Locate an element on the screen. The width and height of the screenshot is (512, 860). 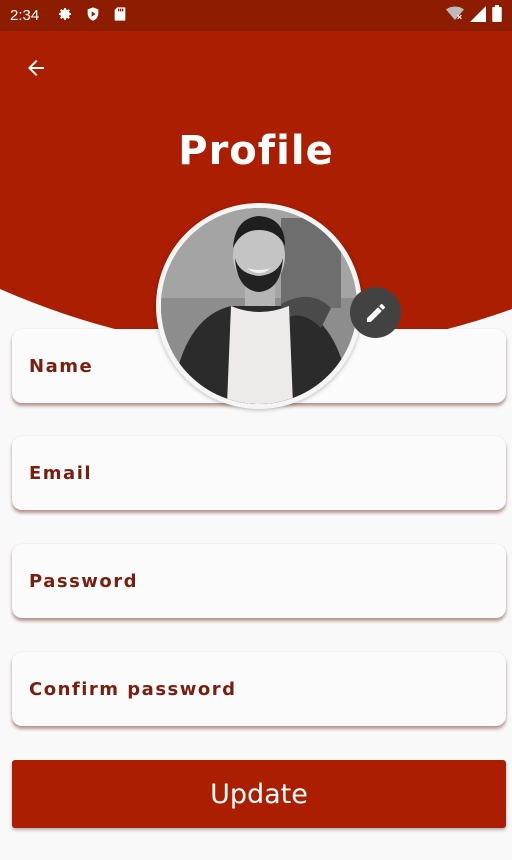
confirm-password-field-label: Confirm password is located at coordinates (133, 689).